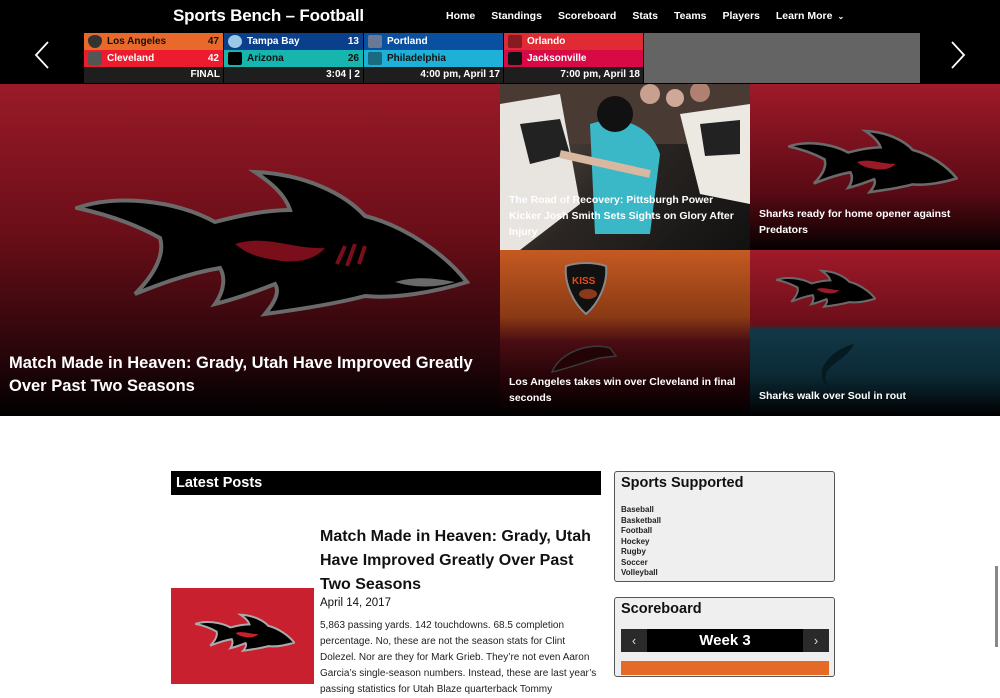 The width and height of the screenshot is (1000, 698). I want to click on widget-title: Scoreboard, so click(661, 609).